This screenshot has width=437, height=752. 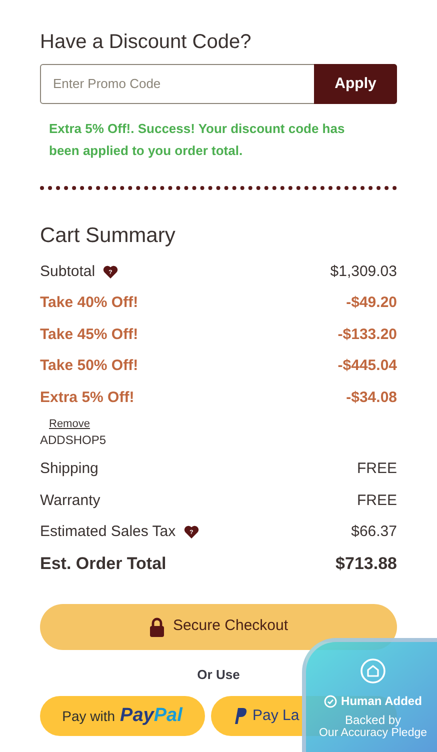 What do you see at coordinates (373, 720) in the screenshot?
I see `badge-text: Backed by` at bounding box center [373, 720].